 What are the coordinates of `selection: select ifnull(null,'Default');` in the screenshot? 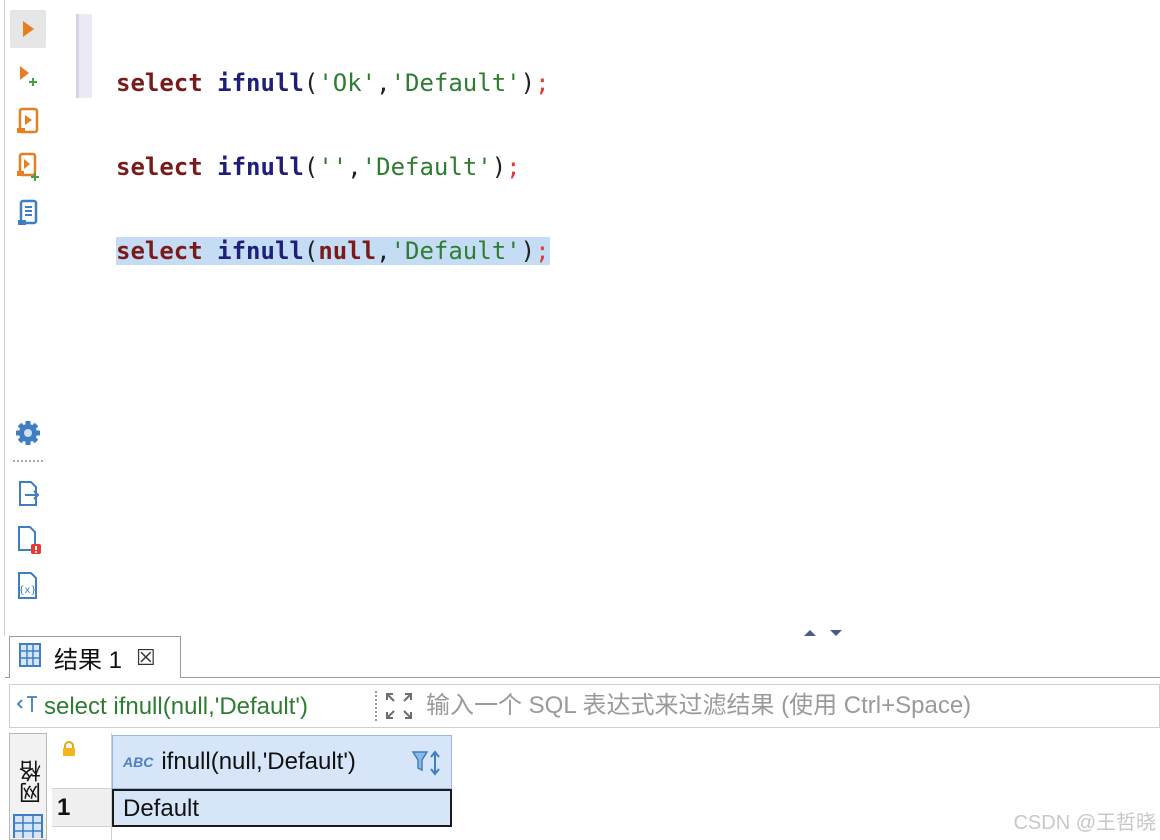 It's located at (333, 251).